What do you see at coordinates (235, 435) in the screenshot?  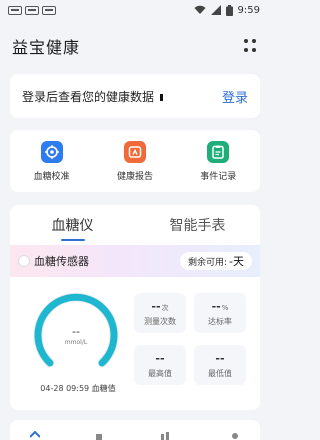 I see `profile-tab-icon` at bounding box center [235, 435].